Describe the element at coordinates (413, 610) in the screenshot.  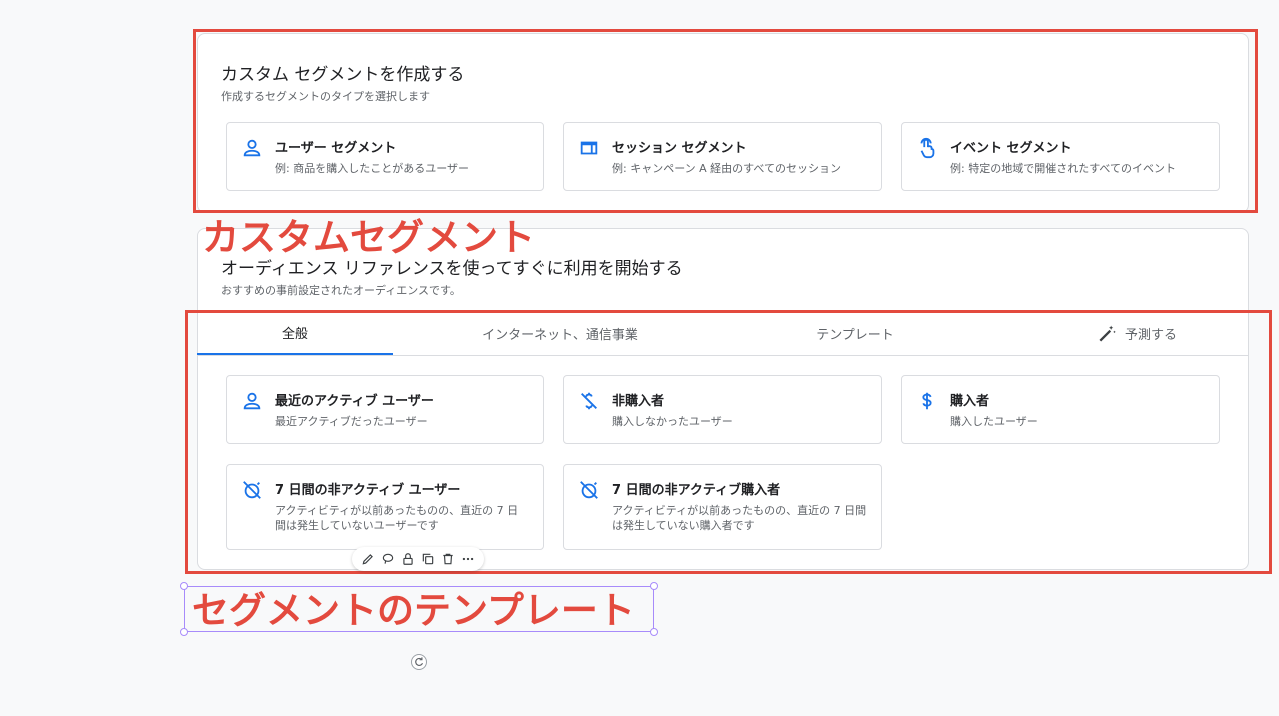
I see `template-annotation: セグメントのテンプレート` at that location.